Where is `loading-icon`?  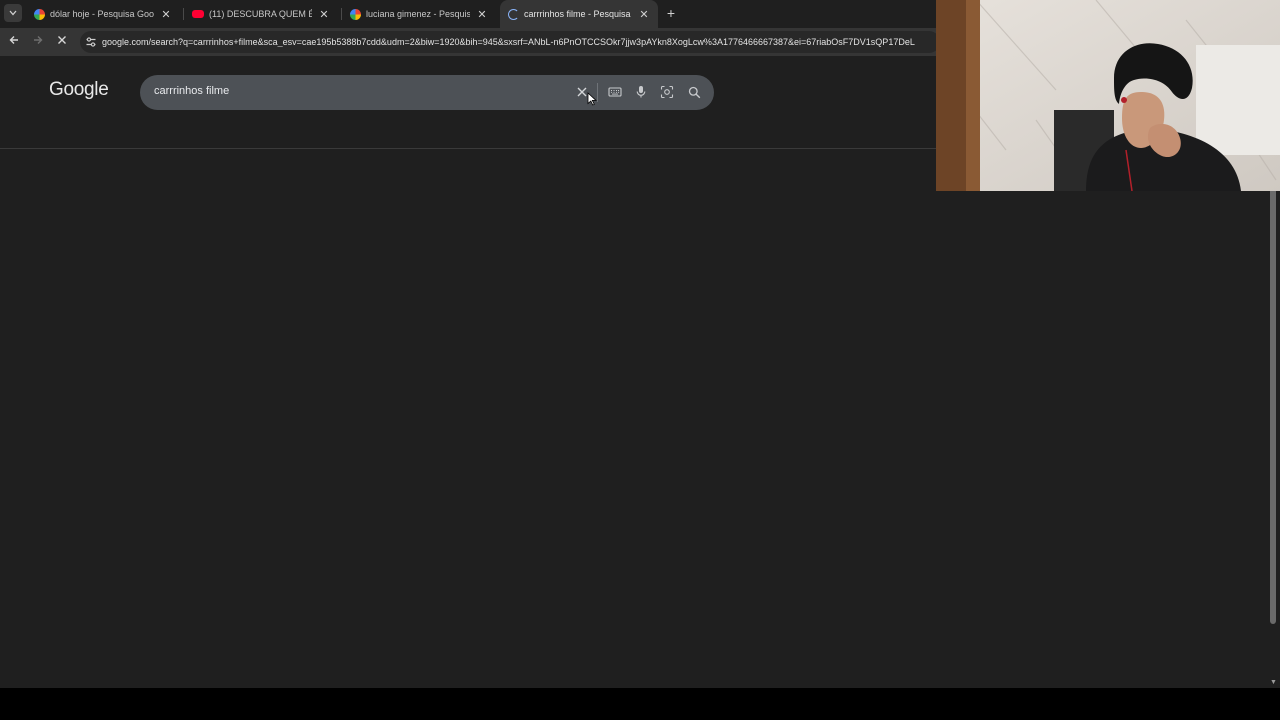
loading-icon is located at coordinates (513, 14).